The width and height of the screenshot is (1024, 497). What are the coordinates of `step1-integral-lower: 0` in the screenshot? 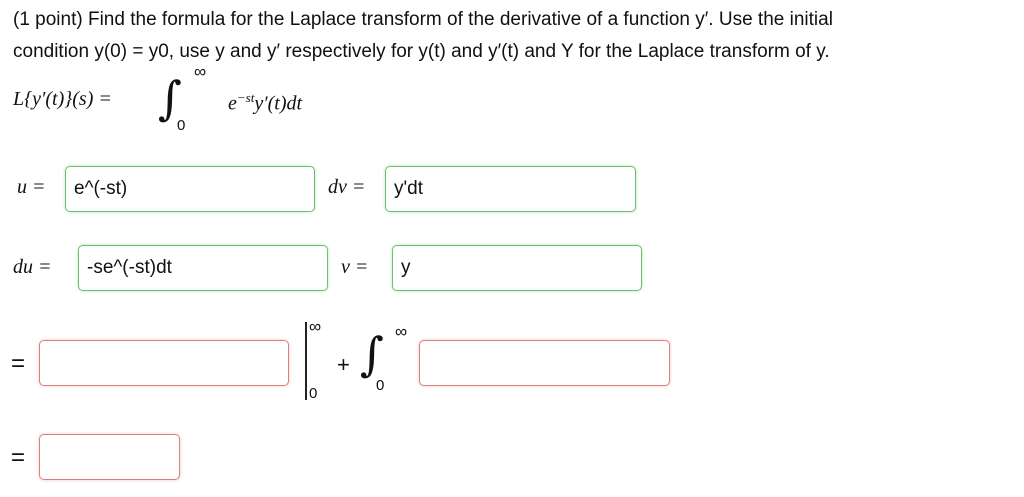 It's located at (380, 385).